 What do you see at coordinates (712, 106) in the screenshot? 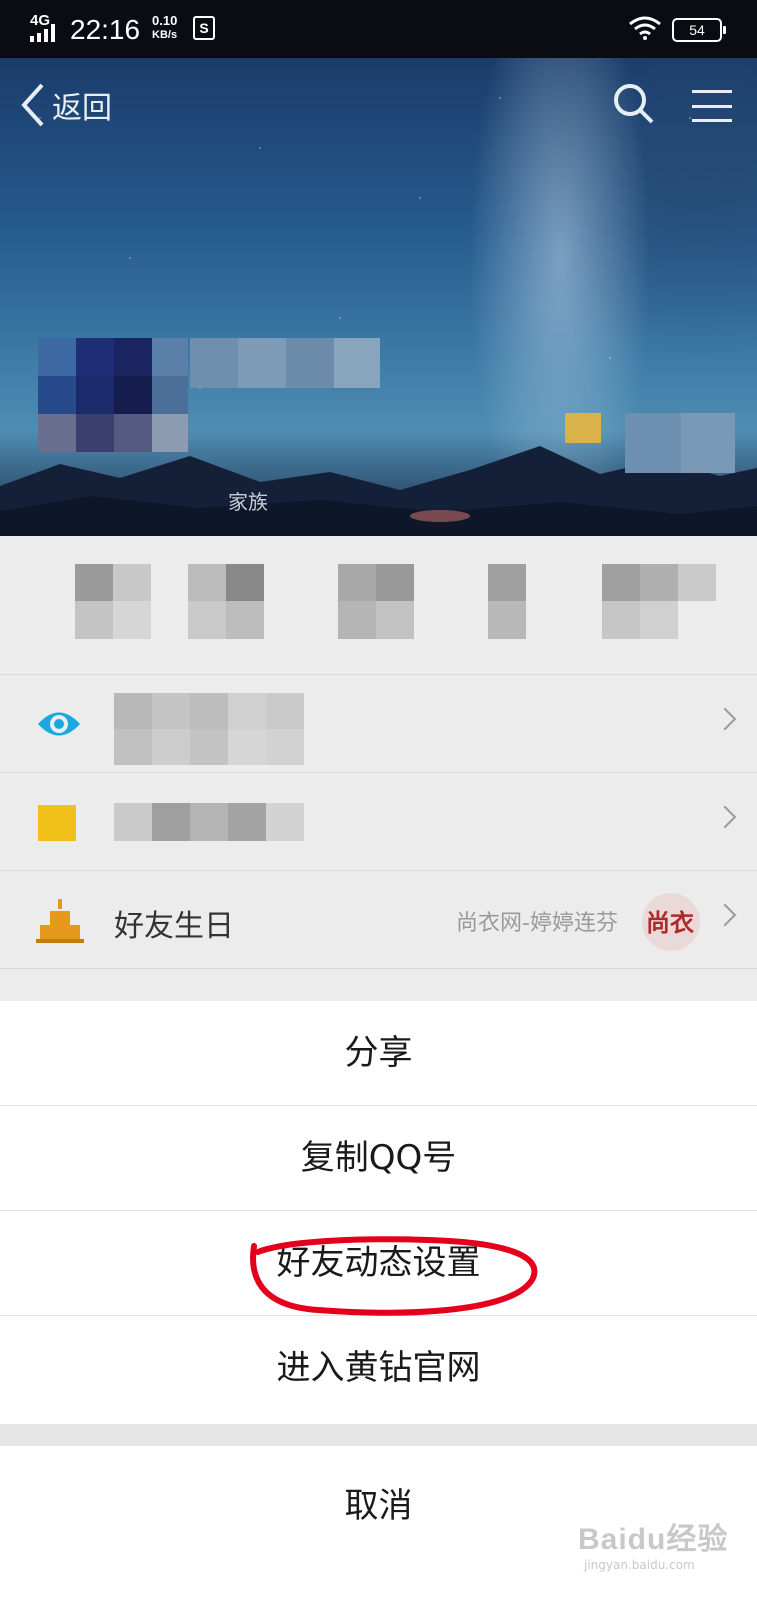
I see `menu-icon` at bounding box center [712, 106].